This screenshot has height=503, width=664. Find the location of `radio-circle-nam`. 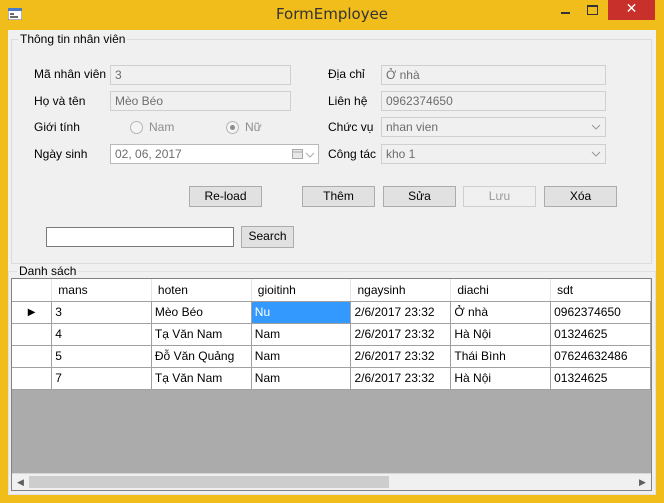

radio-circle-nam is located at coordinates (136, 127).